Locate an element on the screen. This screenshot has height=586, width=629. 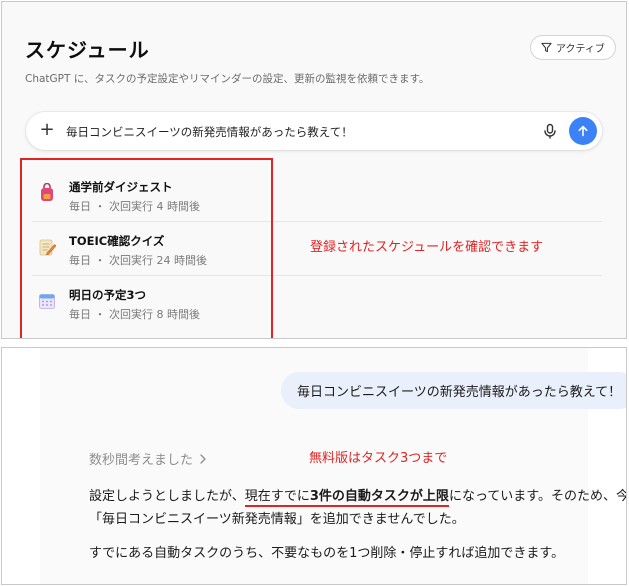
reply-line-2: 「毎日コンビニスイーツ新発売情報」を追加できませんでした。 is located at coordinates (277, 519).